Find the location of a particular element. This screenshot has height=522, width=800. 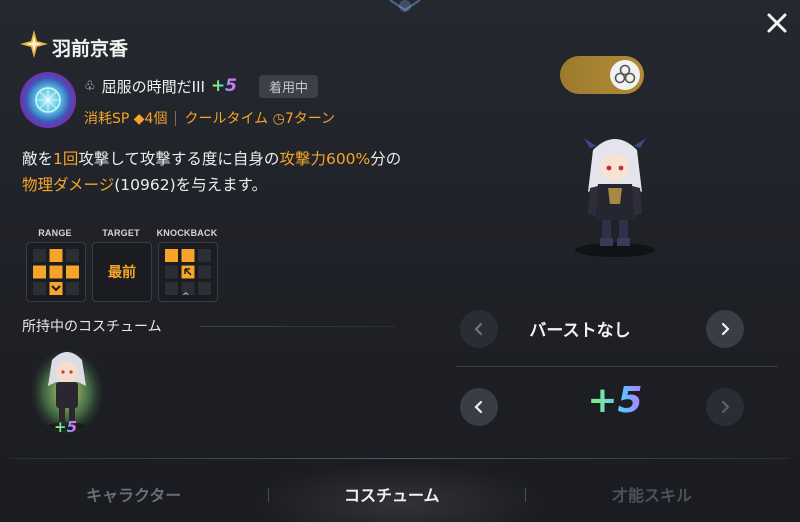

target-label: TARGET is located at coordinates (121, 233).